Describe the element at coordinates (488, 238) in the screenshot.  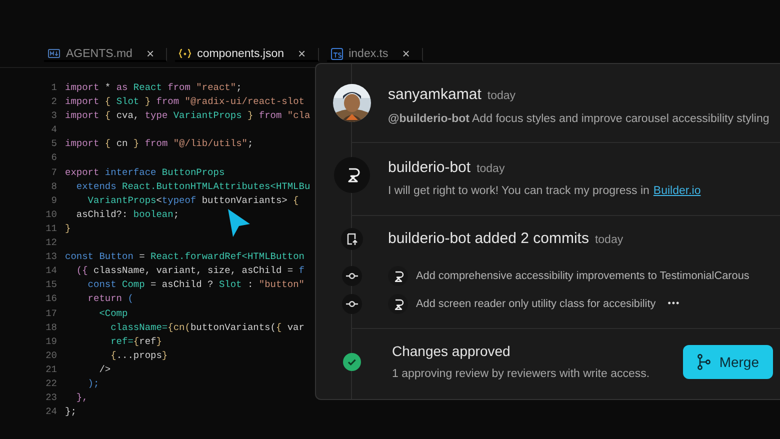
I see `timeline-event-title: builderio-bot added 2 commits` at that location.